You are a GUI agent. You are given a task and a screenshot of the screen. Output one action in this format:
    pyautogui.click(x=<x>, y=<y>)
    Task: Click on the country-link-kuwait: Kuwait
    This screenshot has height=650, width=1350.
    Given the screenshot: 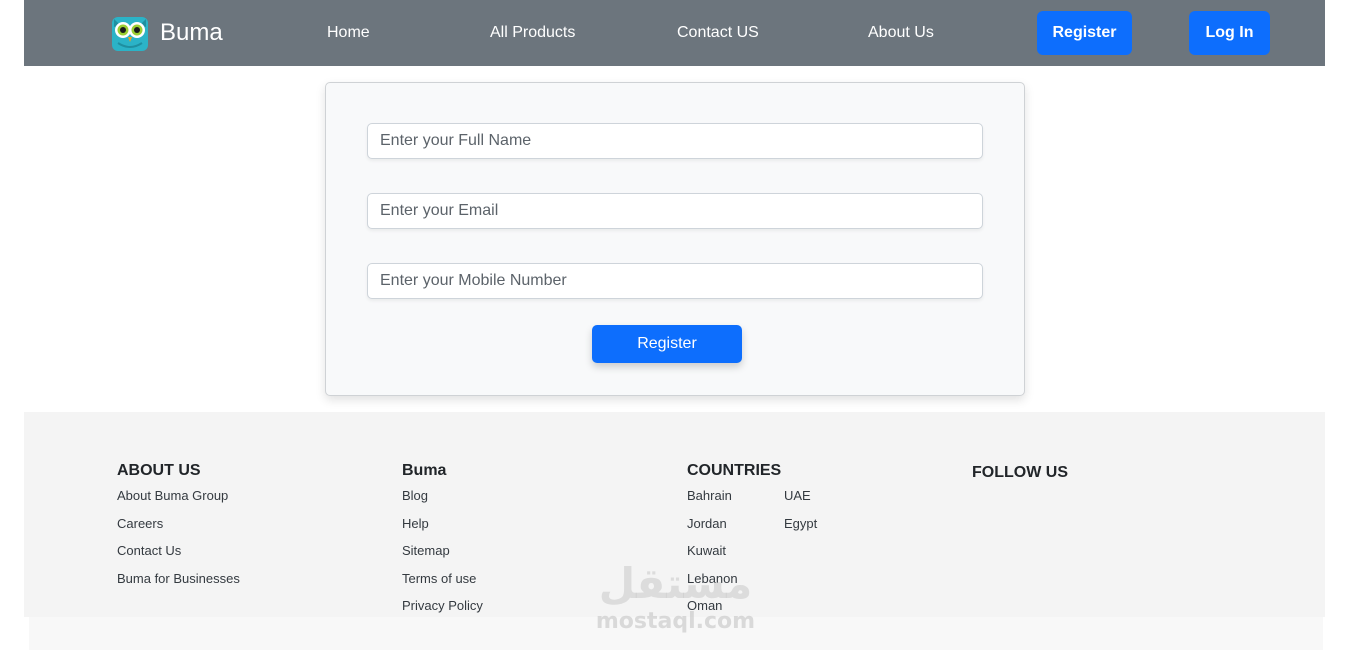 What is the action you would take?
    pyautogui.click(x=735, y=550)
    